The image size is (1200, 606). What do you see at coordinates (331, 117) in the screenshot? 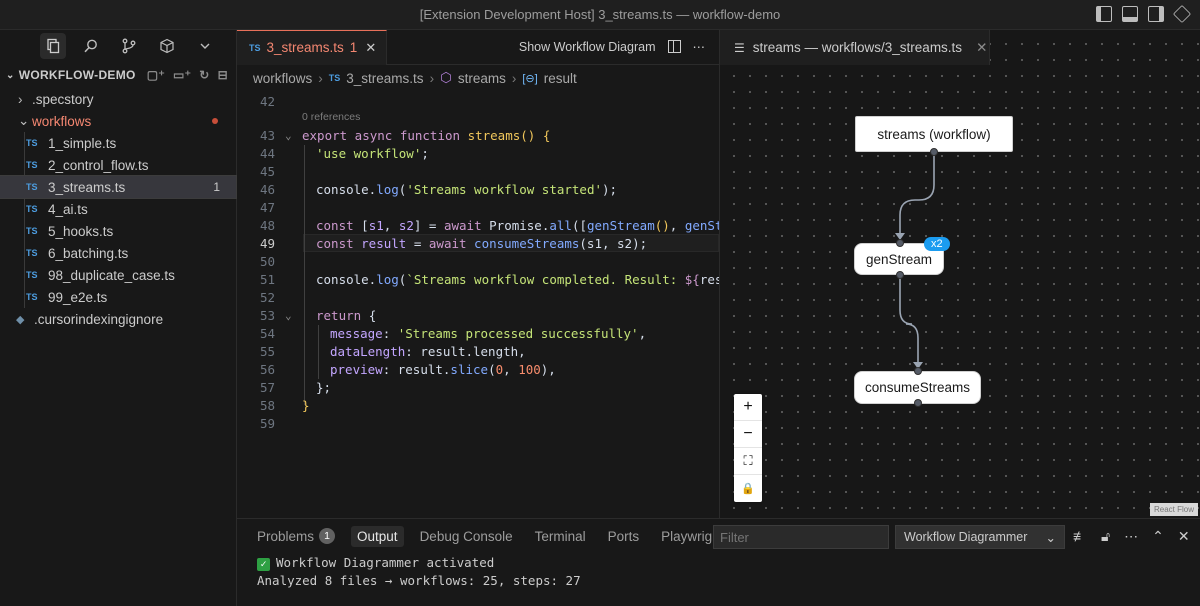
I see `codelens-references: 0 references` at bounding box center [331, 117].